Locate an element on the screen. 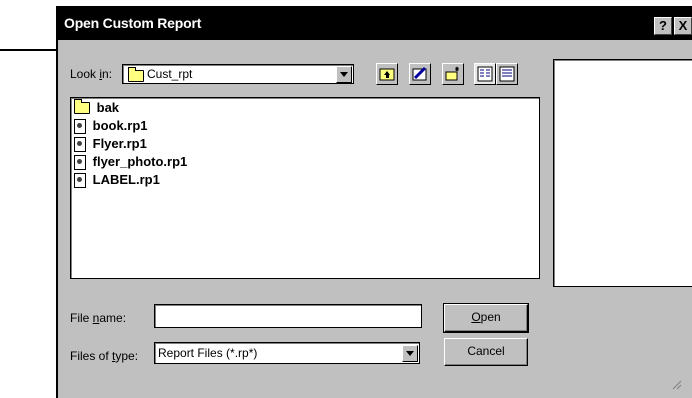 This screenshot has height=398, width=692. look-in-label: Look in: is located at coordinates (91, 74).